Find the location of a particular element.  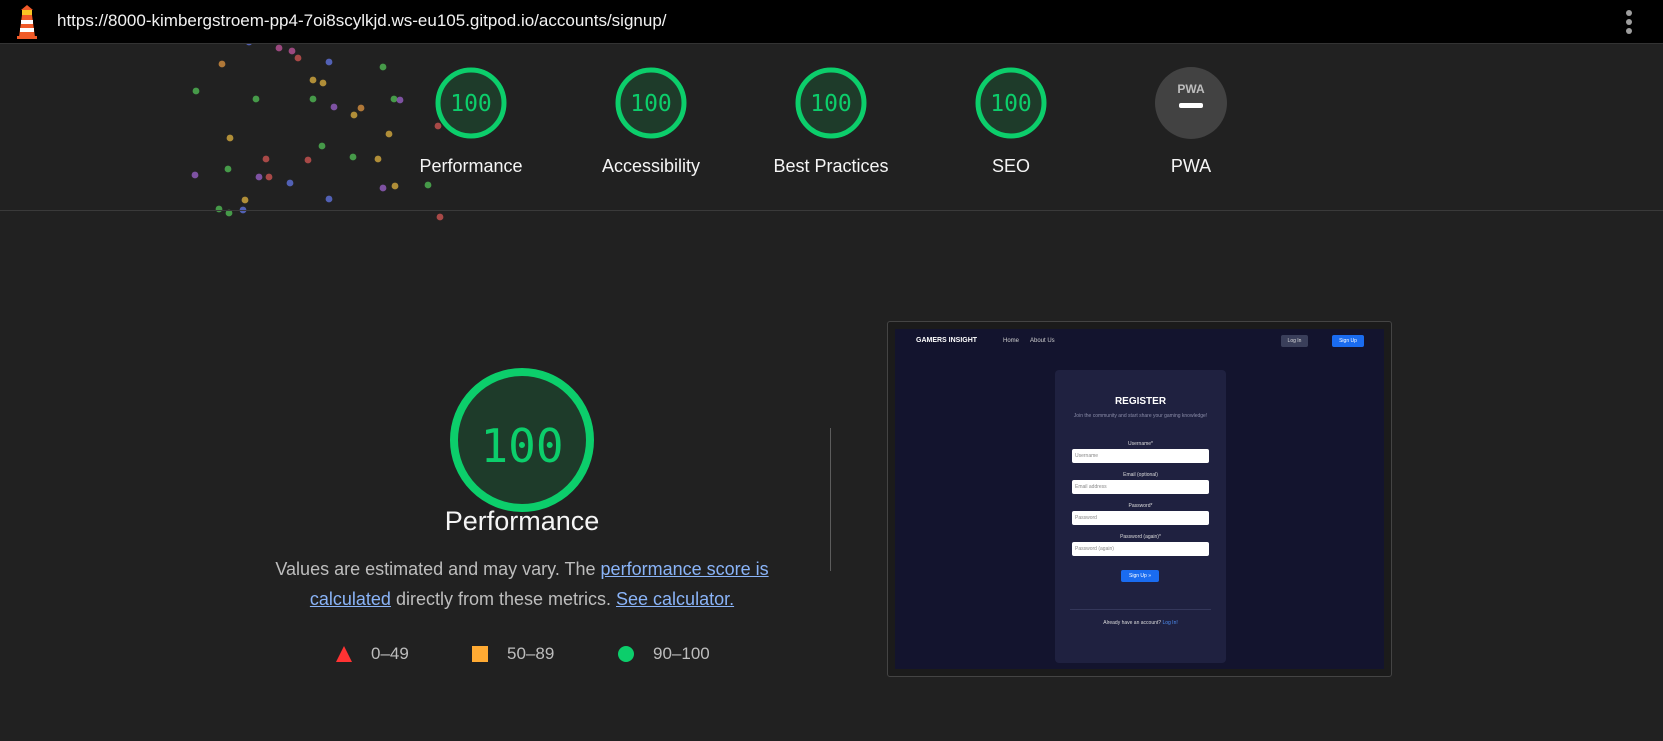

login-link: Log In! is located at coordinates (1170, 623).